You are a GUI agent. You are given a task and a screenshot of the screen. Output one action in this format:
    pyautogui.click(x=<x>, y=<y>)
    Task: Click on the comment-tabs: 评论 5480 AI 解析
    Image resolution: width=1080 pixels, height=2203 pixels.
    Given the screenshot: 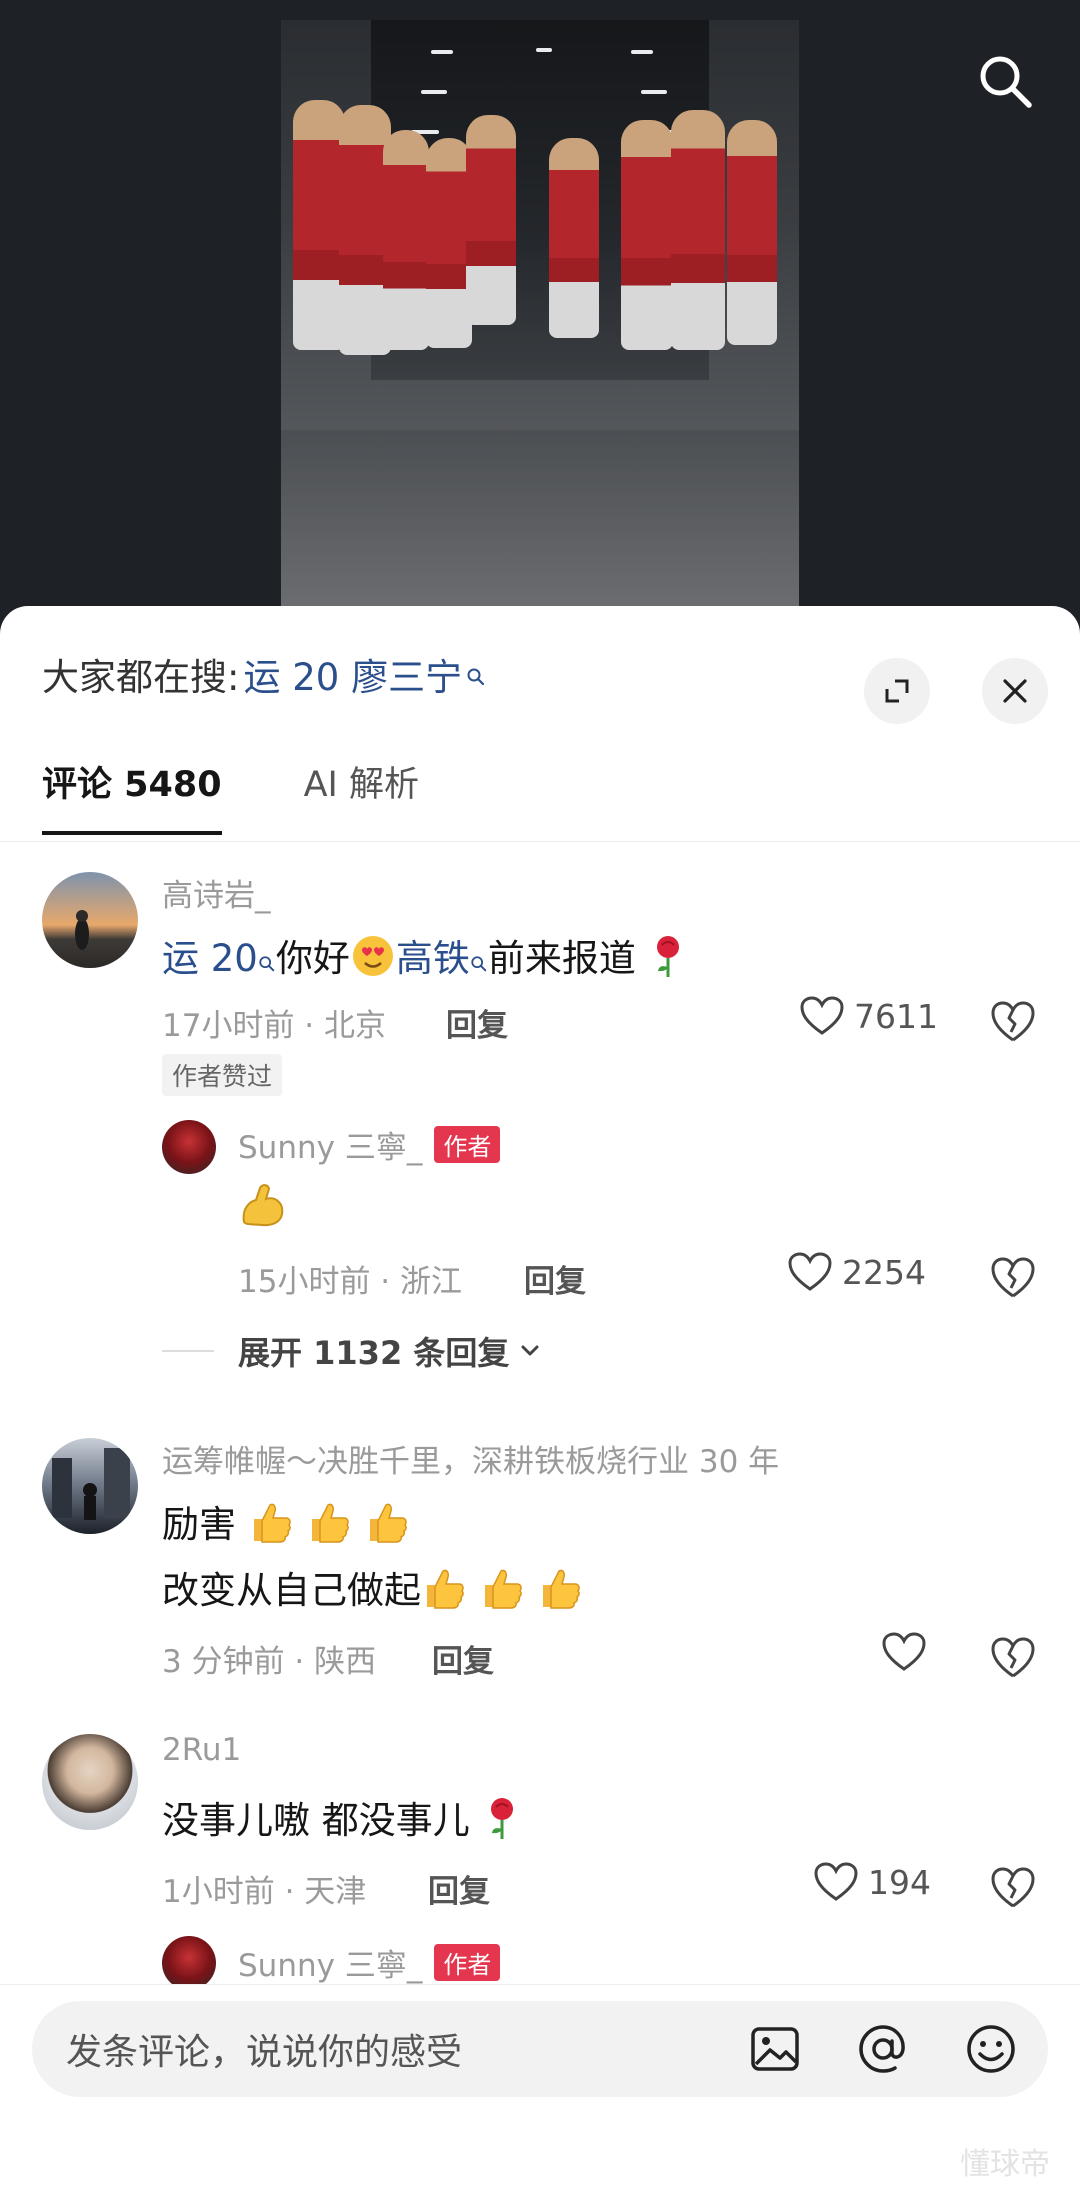 What is the action you would take?
    pyautogui.click(x=271, y=795)
    